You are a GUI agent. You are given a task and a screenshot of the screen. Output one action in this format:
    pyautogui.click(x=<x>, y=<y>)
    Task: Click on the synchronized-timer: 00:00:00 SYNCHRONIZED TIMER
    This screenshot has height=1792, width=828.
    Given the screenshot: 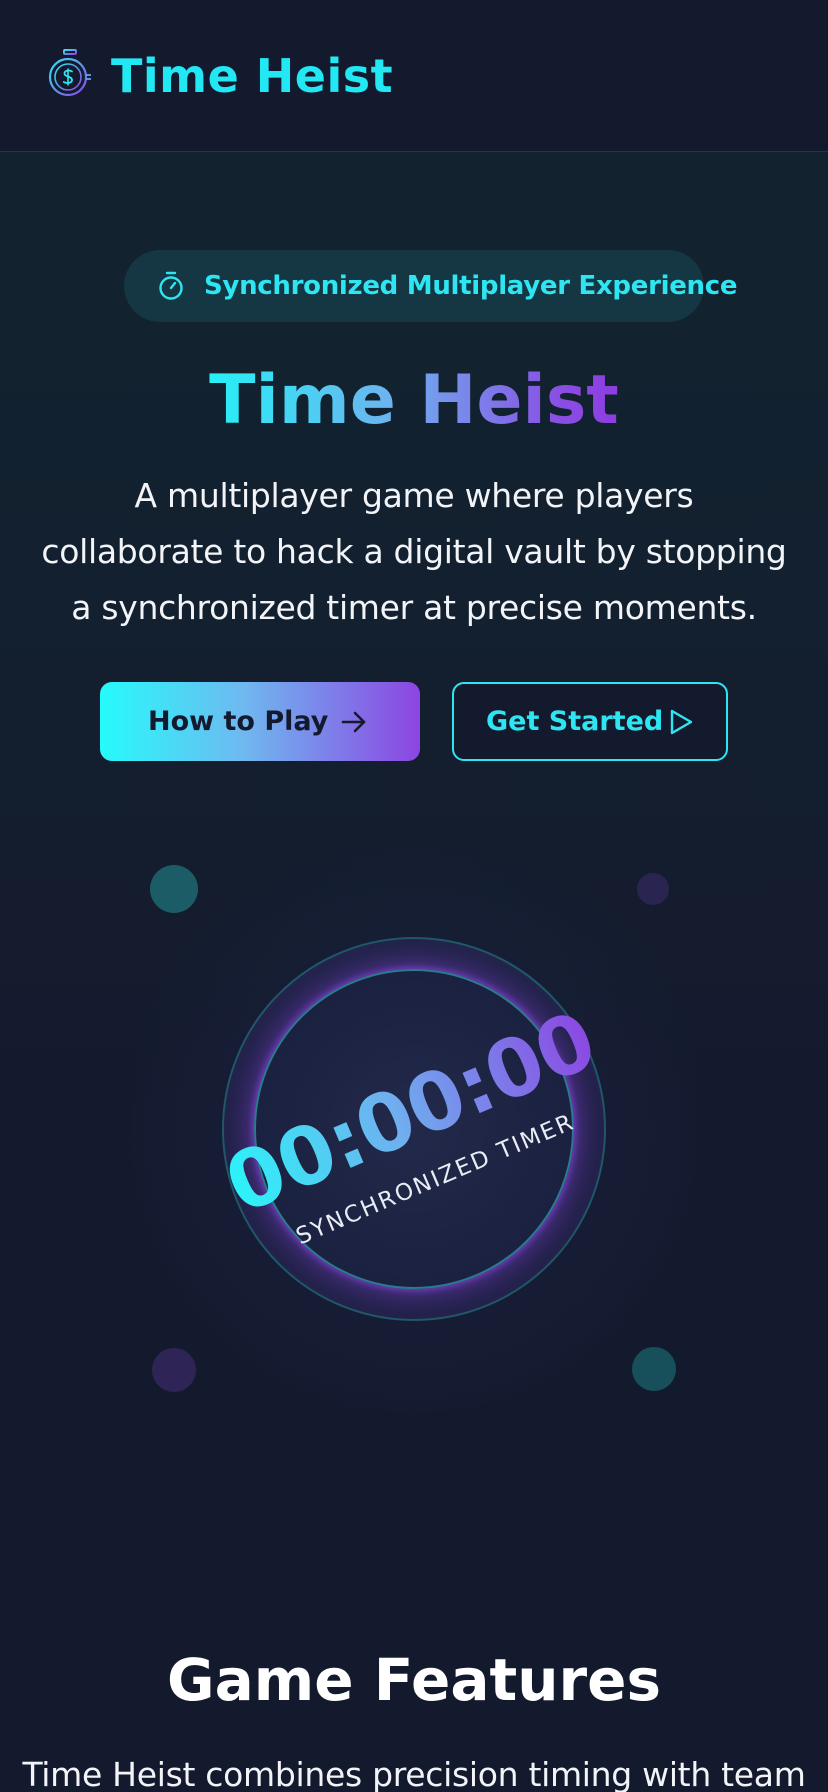 What is the action you would take?
    pyautogui.click(x=410, y=1129)
    